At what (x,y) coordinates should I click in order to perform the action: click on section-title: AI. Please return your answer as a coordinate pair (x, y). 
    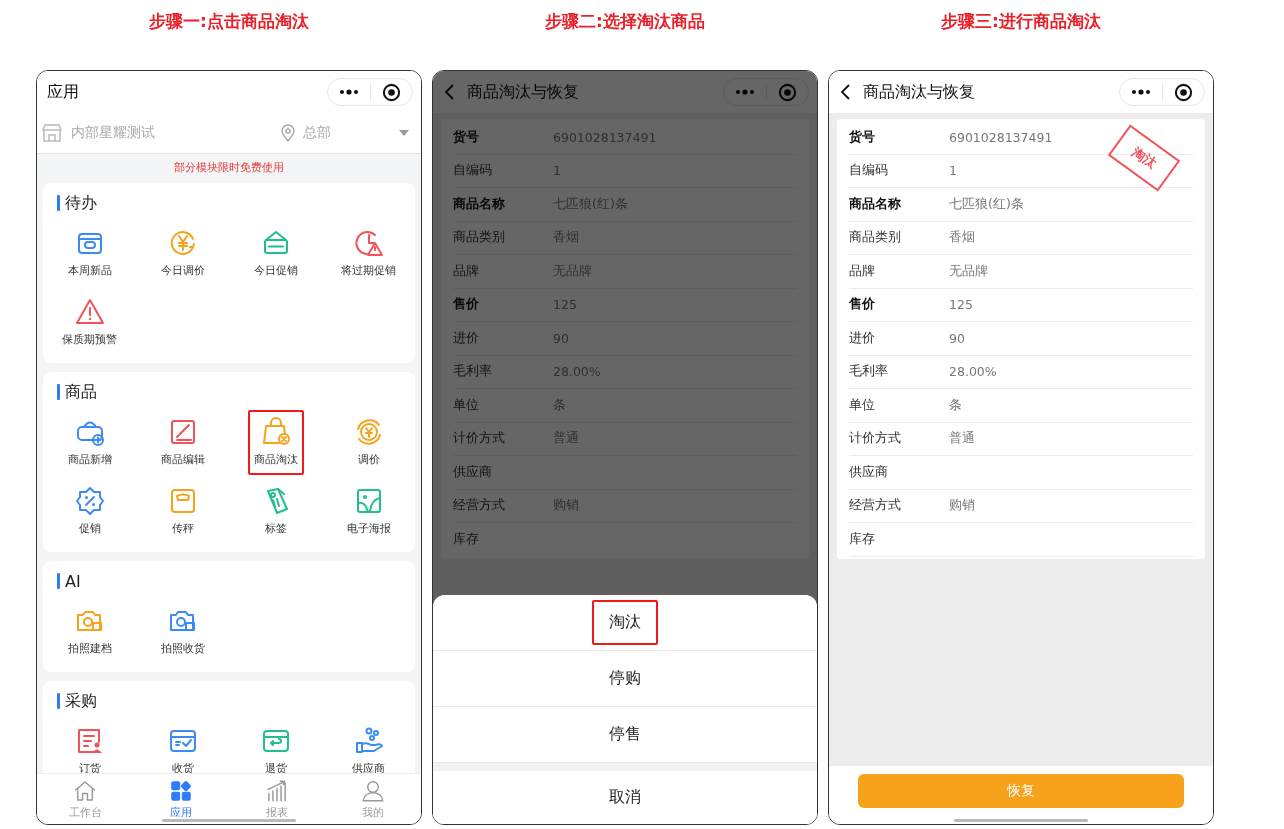
    Looking at the image, I should click on (73, 581).